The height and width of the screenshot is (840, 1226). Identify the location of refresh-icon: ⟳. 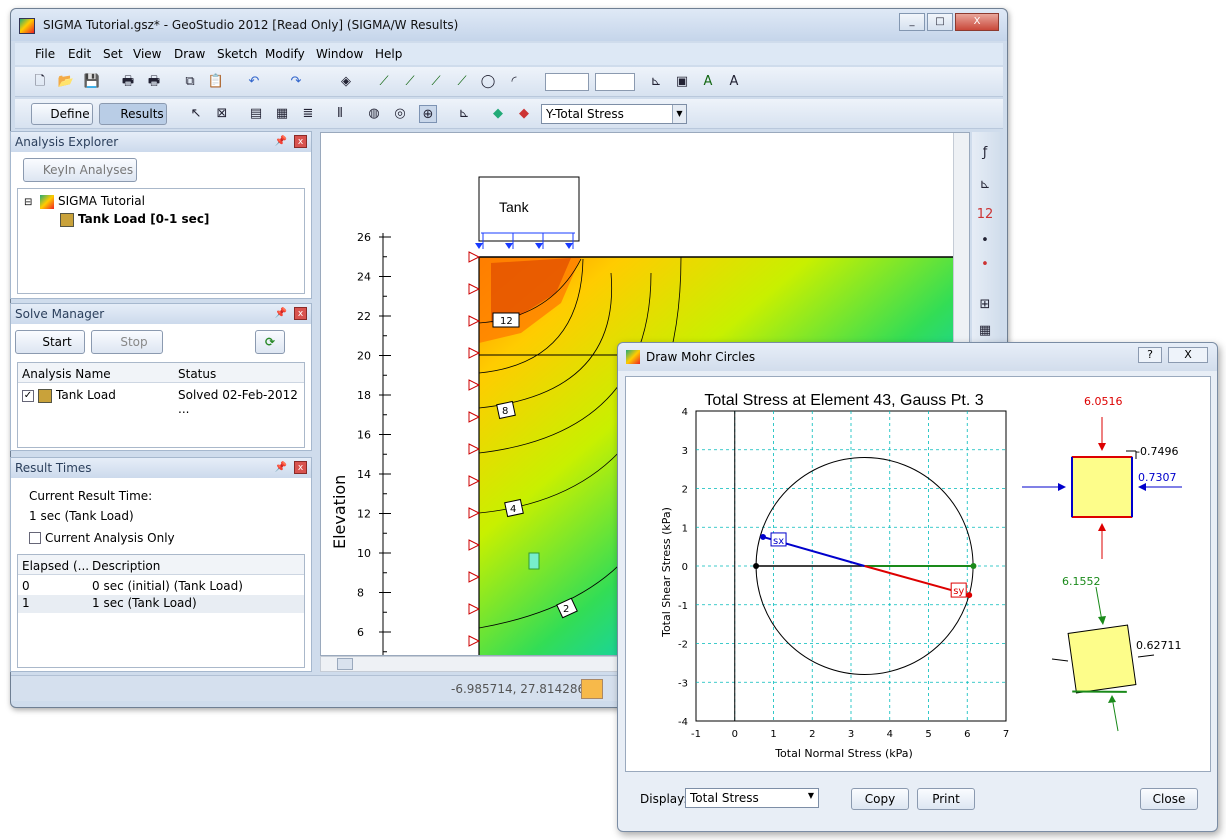
(270, 342).